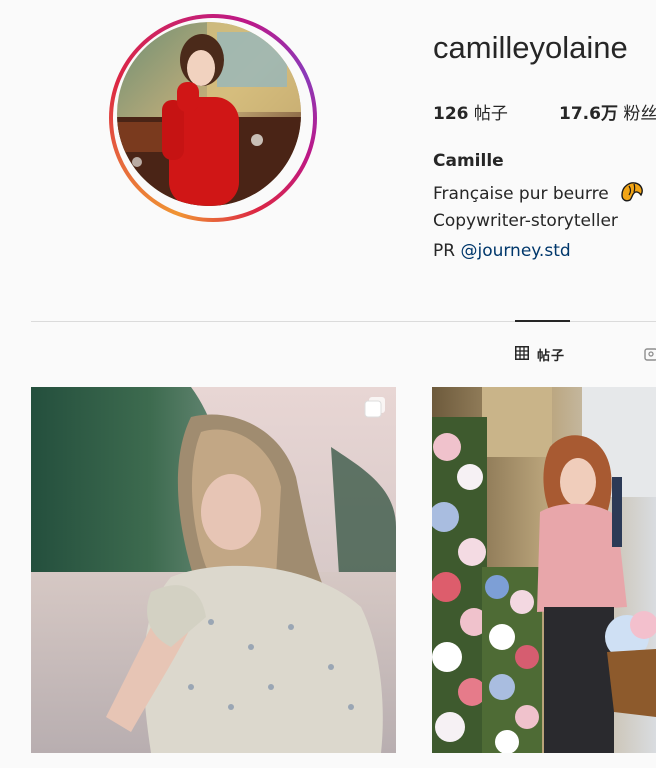 The image size is (656, 768). I want to click on bio-line-2: Copywriter-storyteller, so click(525, 221).